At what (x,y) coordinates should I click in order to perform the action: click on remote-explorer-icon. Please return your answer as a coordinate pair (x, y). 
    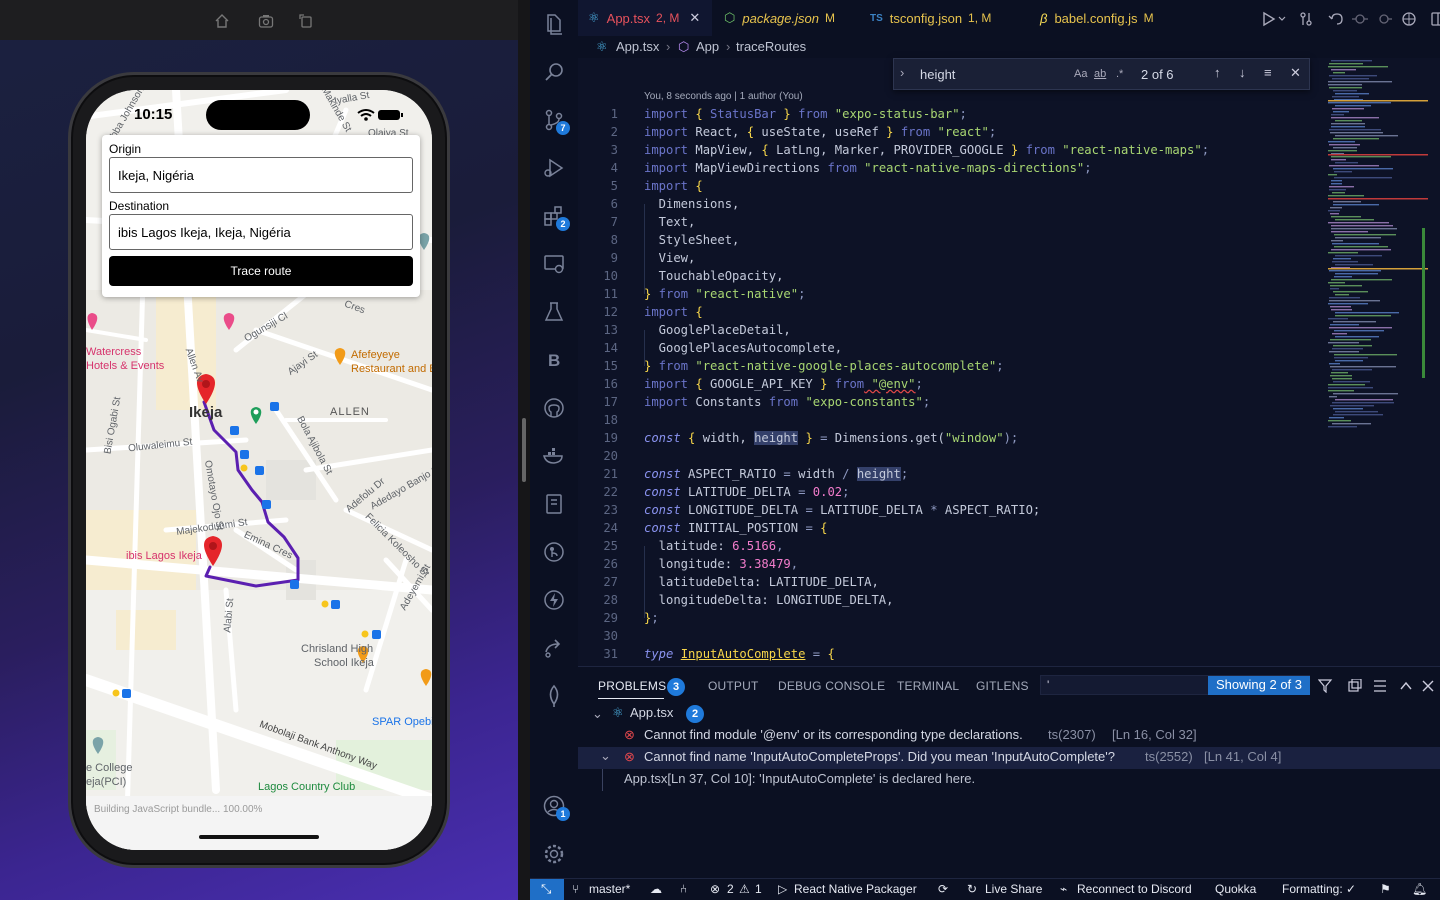
    Looking at the image, I should click on (554, 264).